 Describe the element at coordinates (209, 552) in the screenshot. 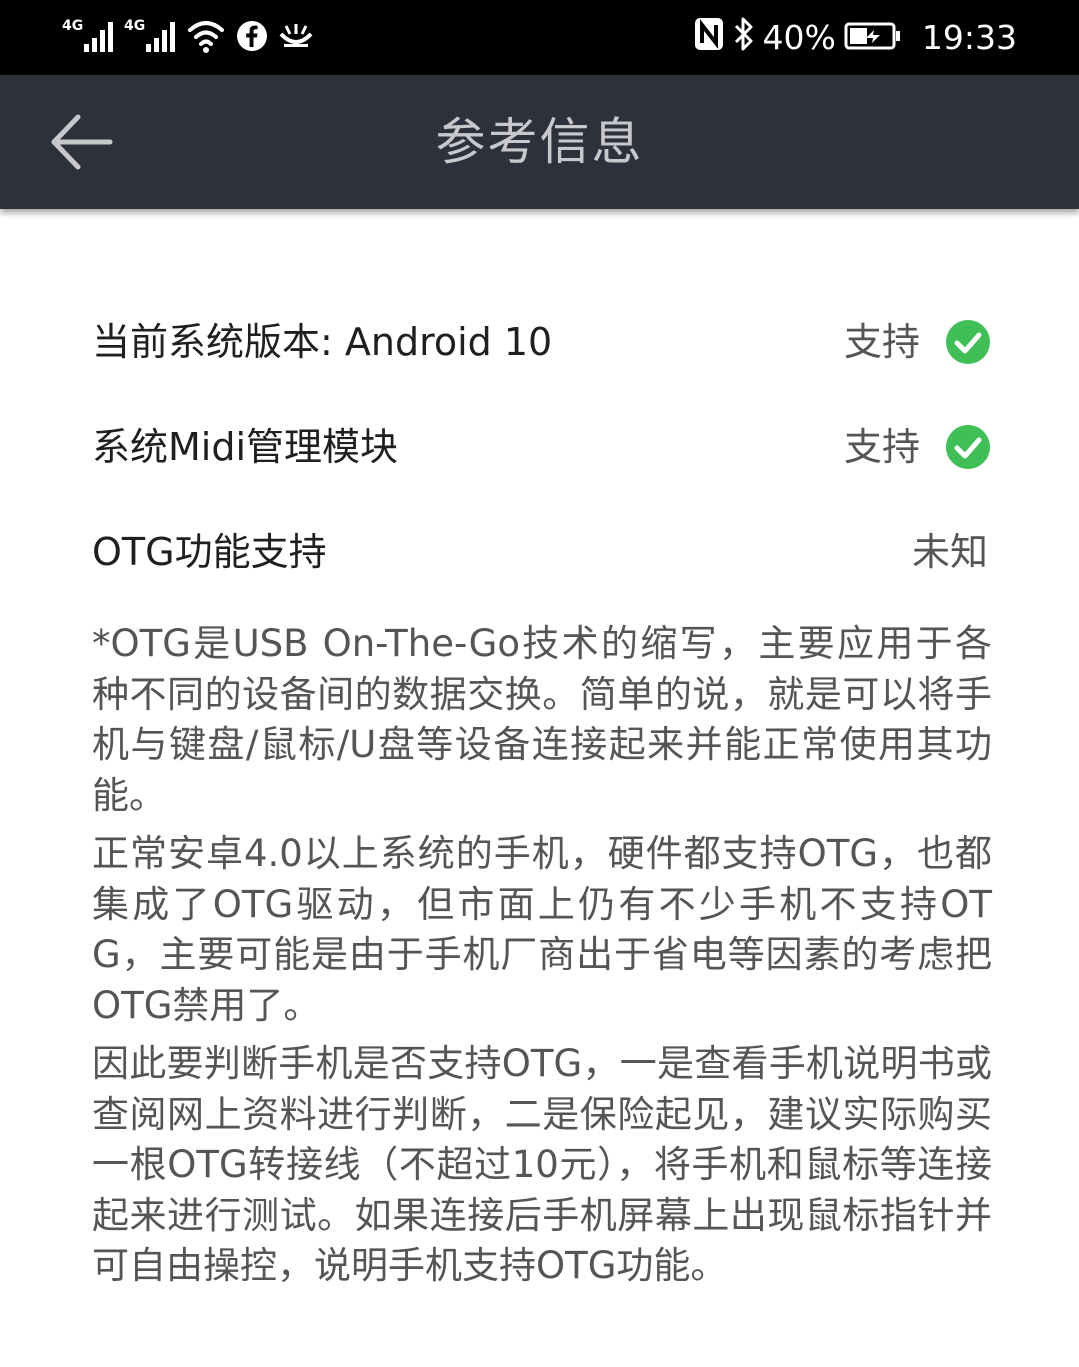

I see `check-label: OTG功能支持` at that location.